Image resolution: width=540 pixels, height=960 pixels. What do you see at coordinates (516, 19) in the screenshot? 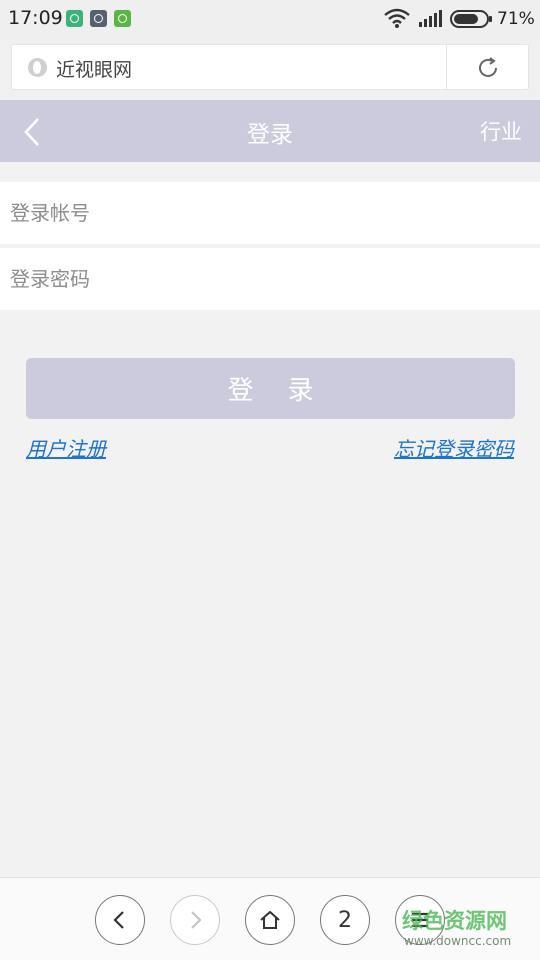
I see `battery-percent: 71%` at bounding box center [516, 19].